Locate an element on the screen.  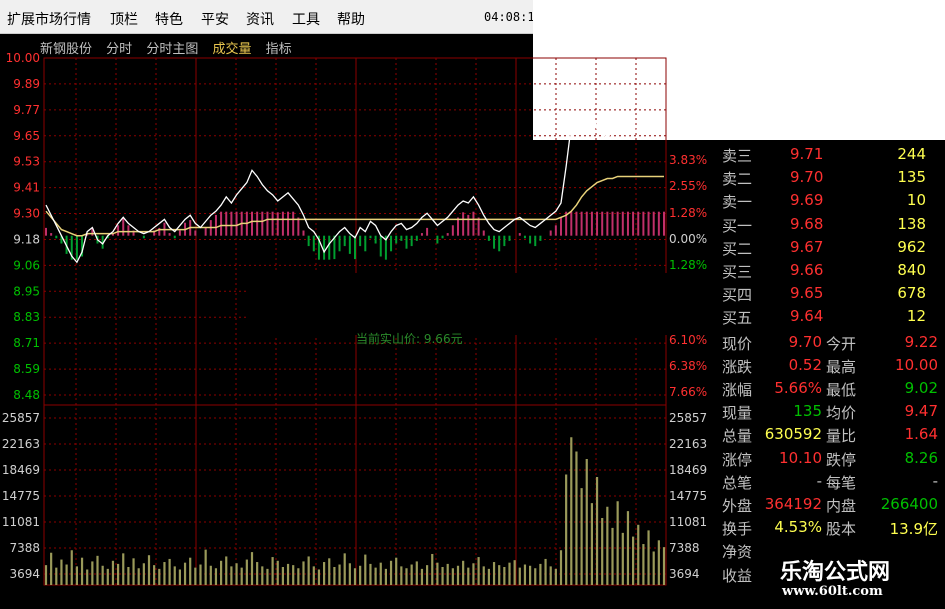
price-axis-label: 10.00 is located at coordinates (23, 58).